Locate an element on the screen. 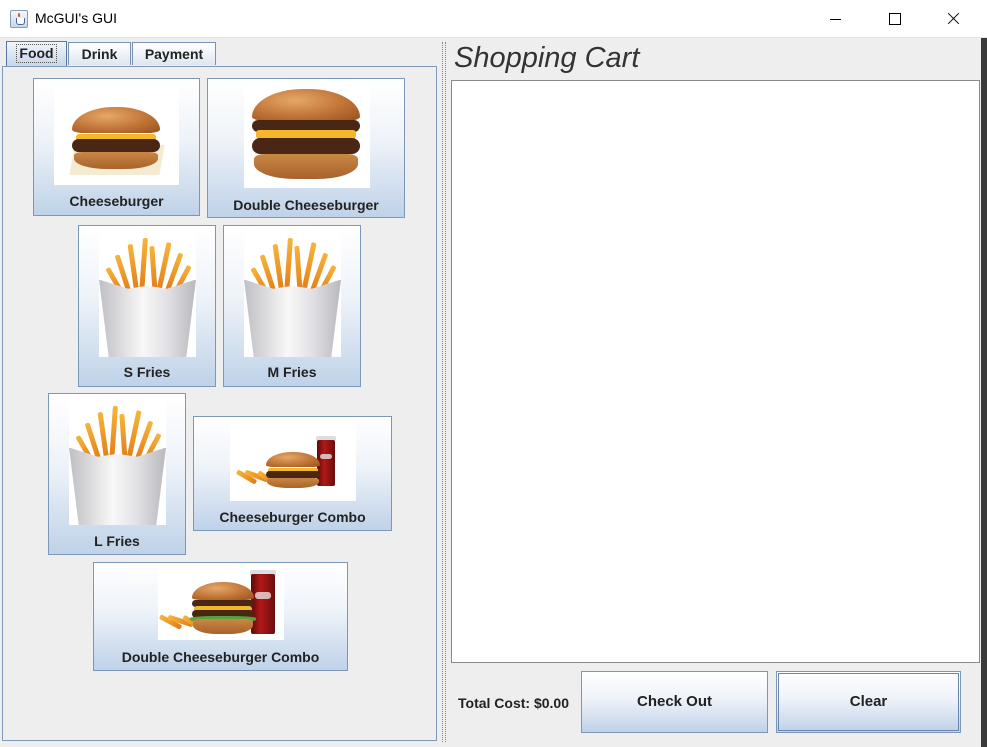  s-fries-image is located at coordinates (147, 294).